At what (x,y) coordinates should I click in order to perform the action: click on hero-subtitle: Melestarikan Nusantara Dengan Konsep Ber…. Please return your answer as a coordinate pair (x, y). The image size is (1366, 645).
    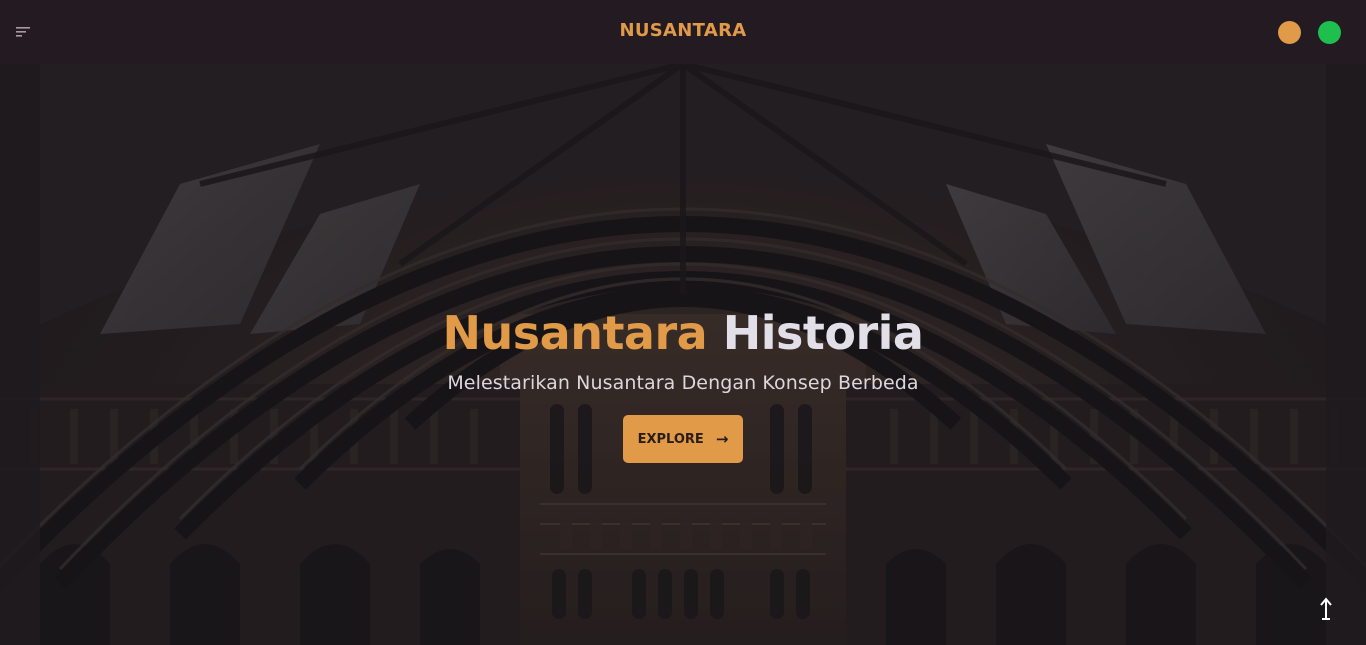
    Looking at the image, I should click on (683, 383).